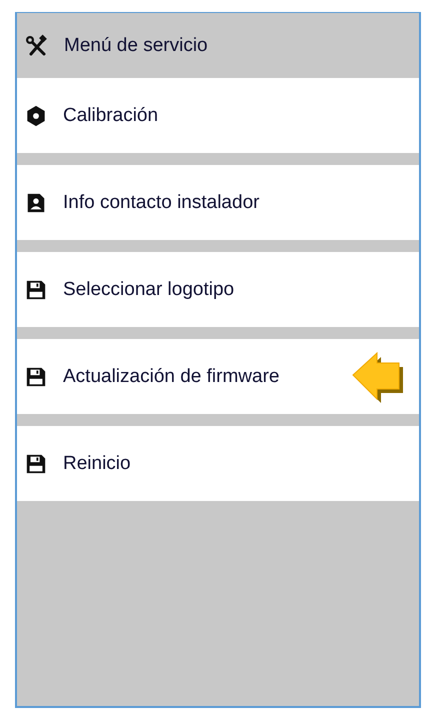  I want to click on menu-title: Menú de servicio, so click(136, 45).